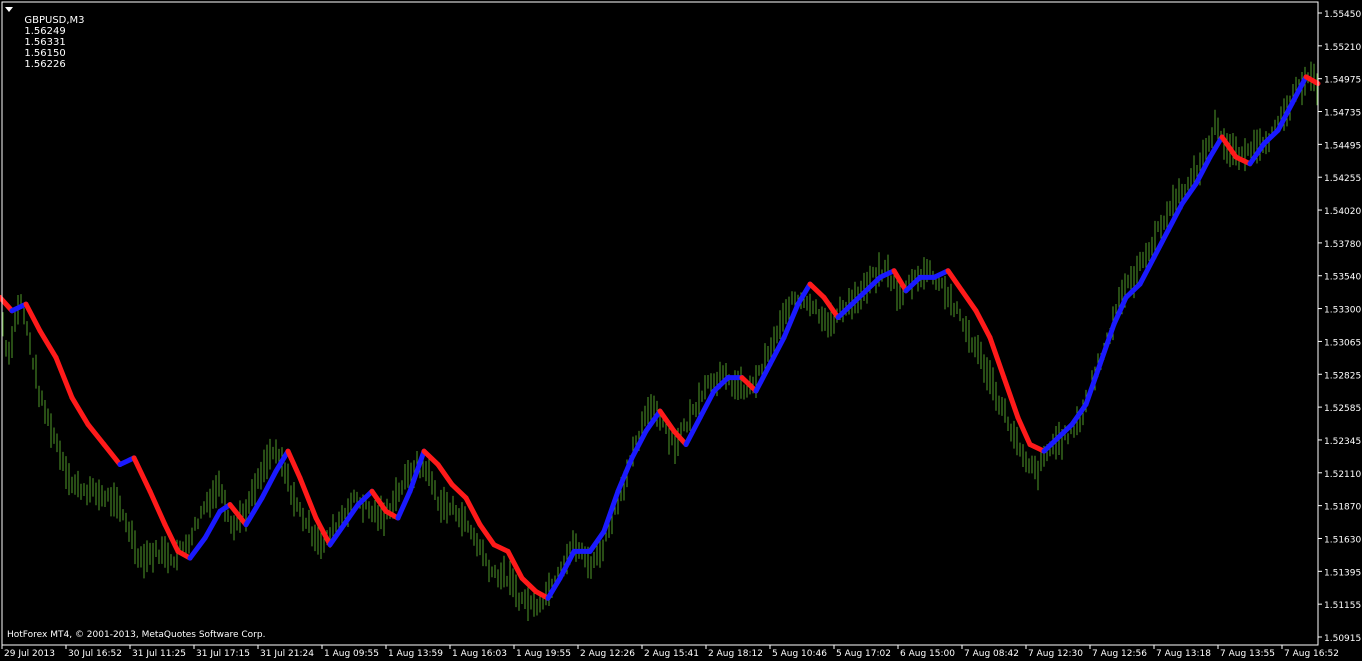 This screenshot has width=1362, height=661. Describe the element at coordinates (351, 654) in the screenshot. I see `x-tick-label: 1 Aug 09:55` at that location.